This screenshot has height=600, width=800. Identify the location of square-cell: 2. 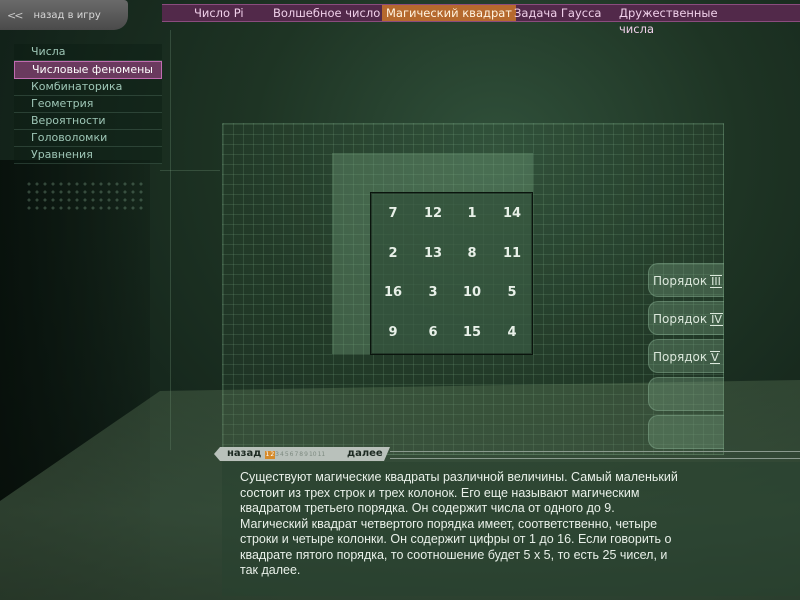
(393, 253).